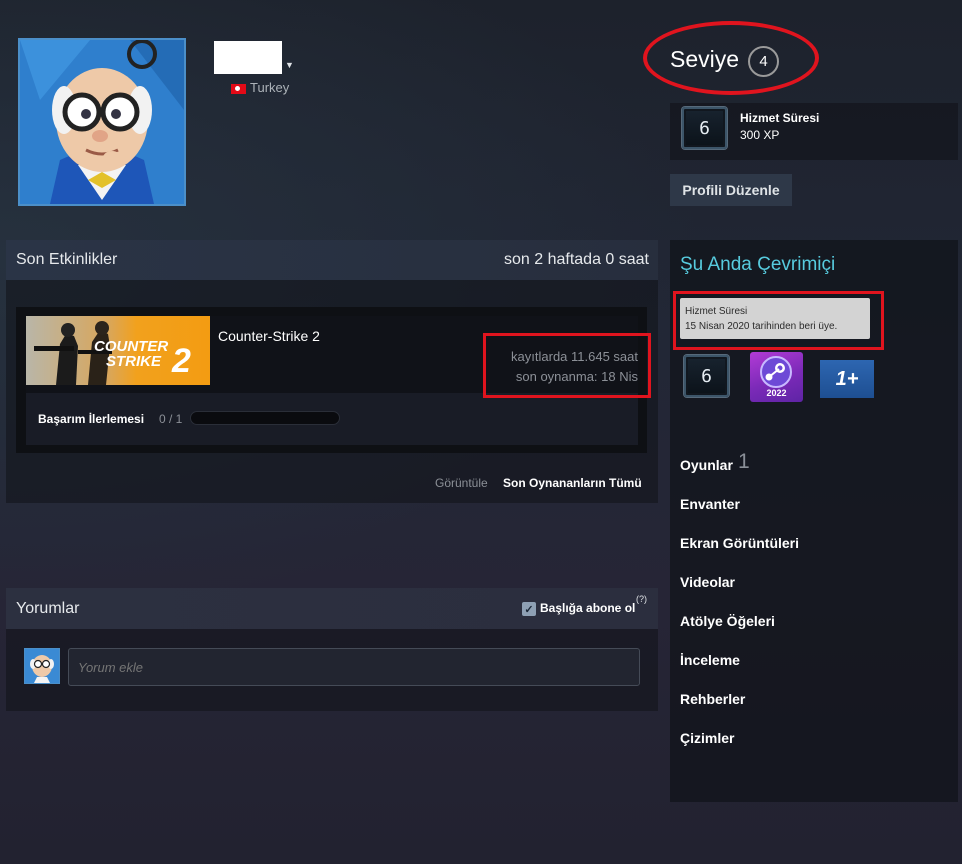 This screenshot has height=864, width=962. What do you see at coordinates (48, 608) in the screenshot?
I see `comments-title: Yorumlar` at bounding box center [48, 608].